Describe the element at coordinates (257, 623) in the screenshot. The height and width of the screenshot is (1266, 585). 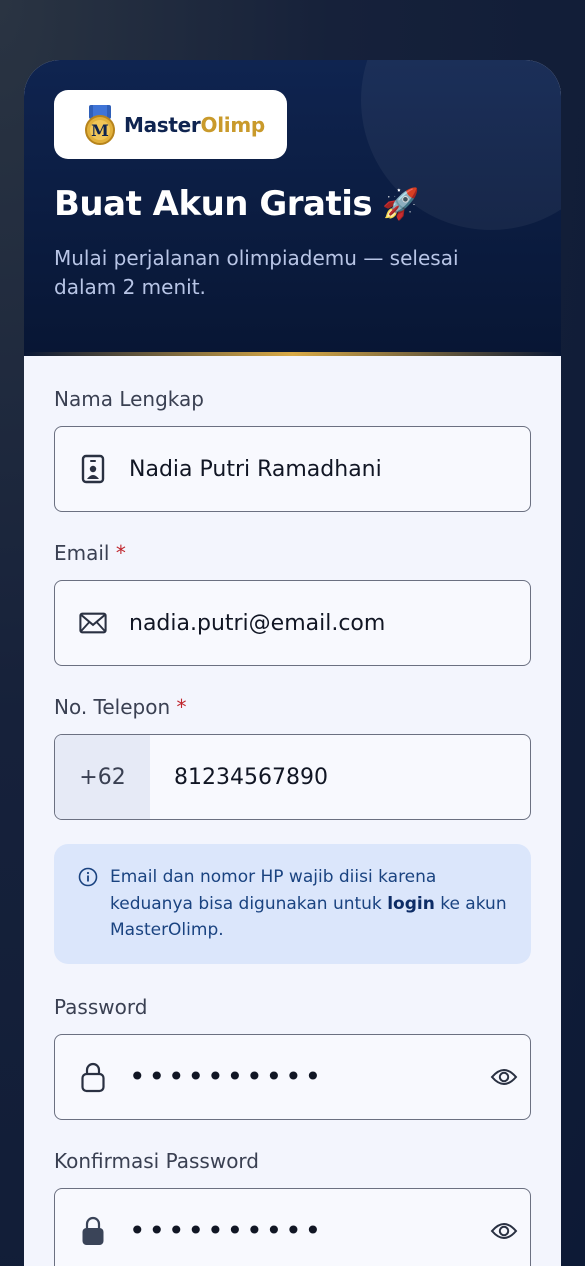
I see `email-value: nadia.putri@email.com` at that location.